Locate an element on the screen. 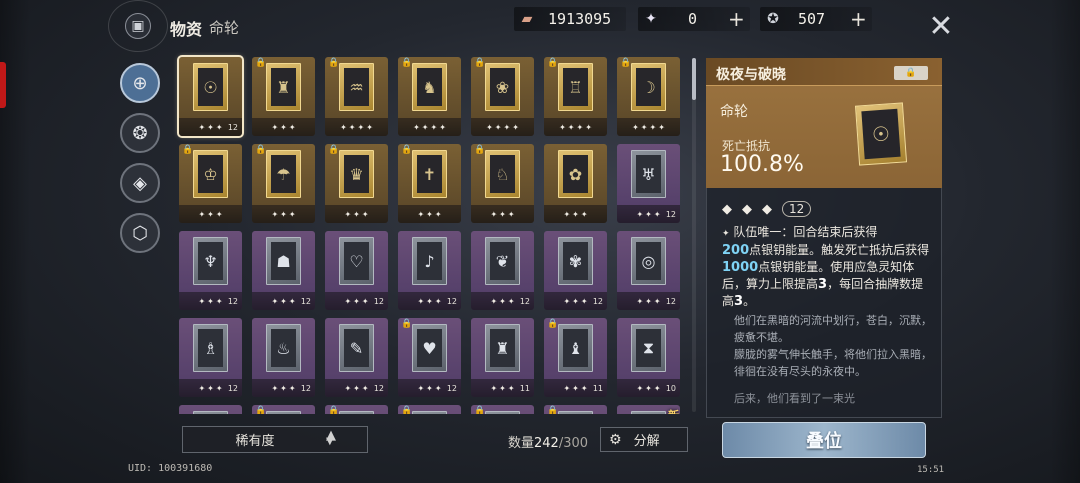 This screenshot has height=483, width=1080. backpack-emblem: ▣ is located at coordinates (138, 26).